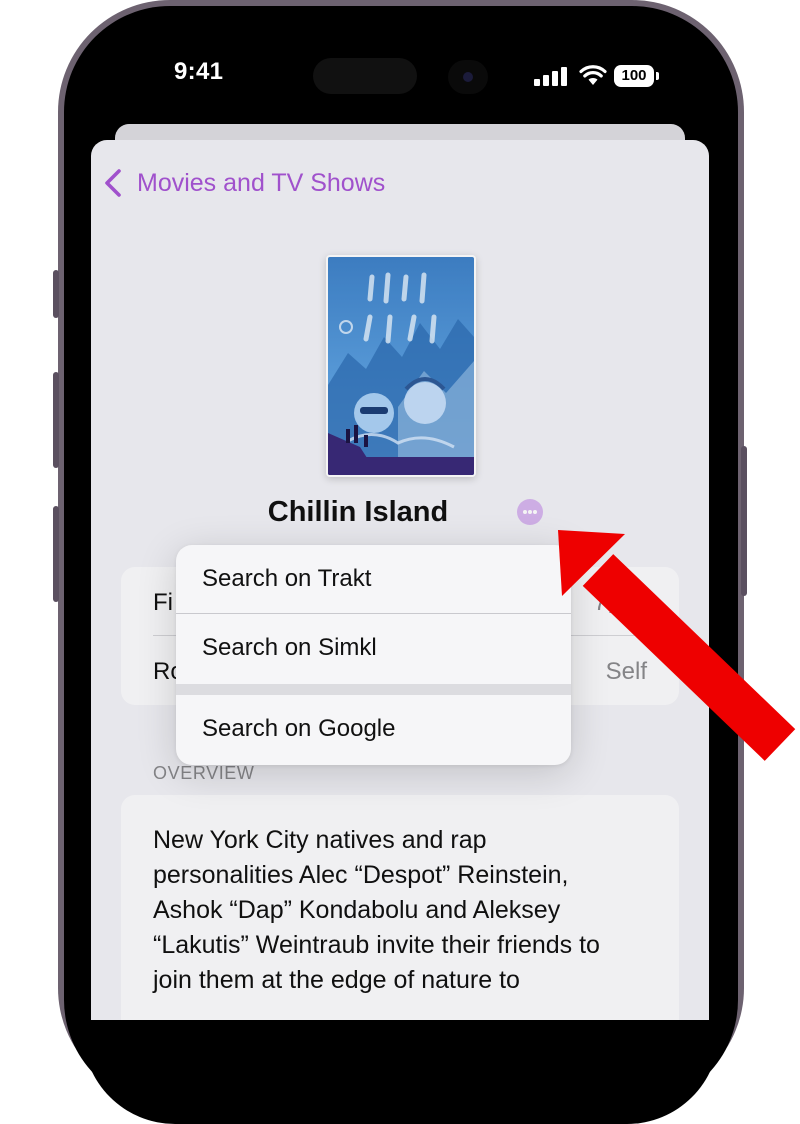 Image resolution: width=800 pixels, height=1124 pixels. What do you see at coordinates (299, 728) in the screenshot?
I see `menu-item-label: Search on Google` at bounding box center [299, 728].